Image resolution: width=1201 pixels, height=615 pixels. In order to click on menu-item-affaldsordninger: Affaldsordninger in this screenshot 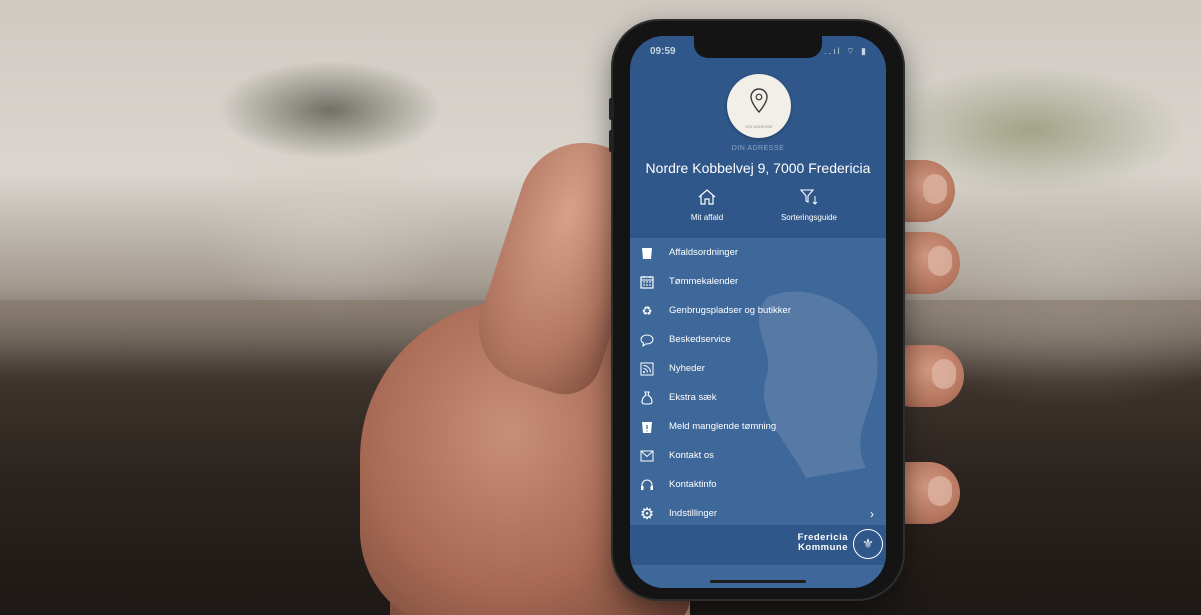, I will do `click(758, 252)`.